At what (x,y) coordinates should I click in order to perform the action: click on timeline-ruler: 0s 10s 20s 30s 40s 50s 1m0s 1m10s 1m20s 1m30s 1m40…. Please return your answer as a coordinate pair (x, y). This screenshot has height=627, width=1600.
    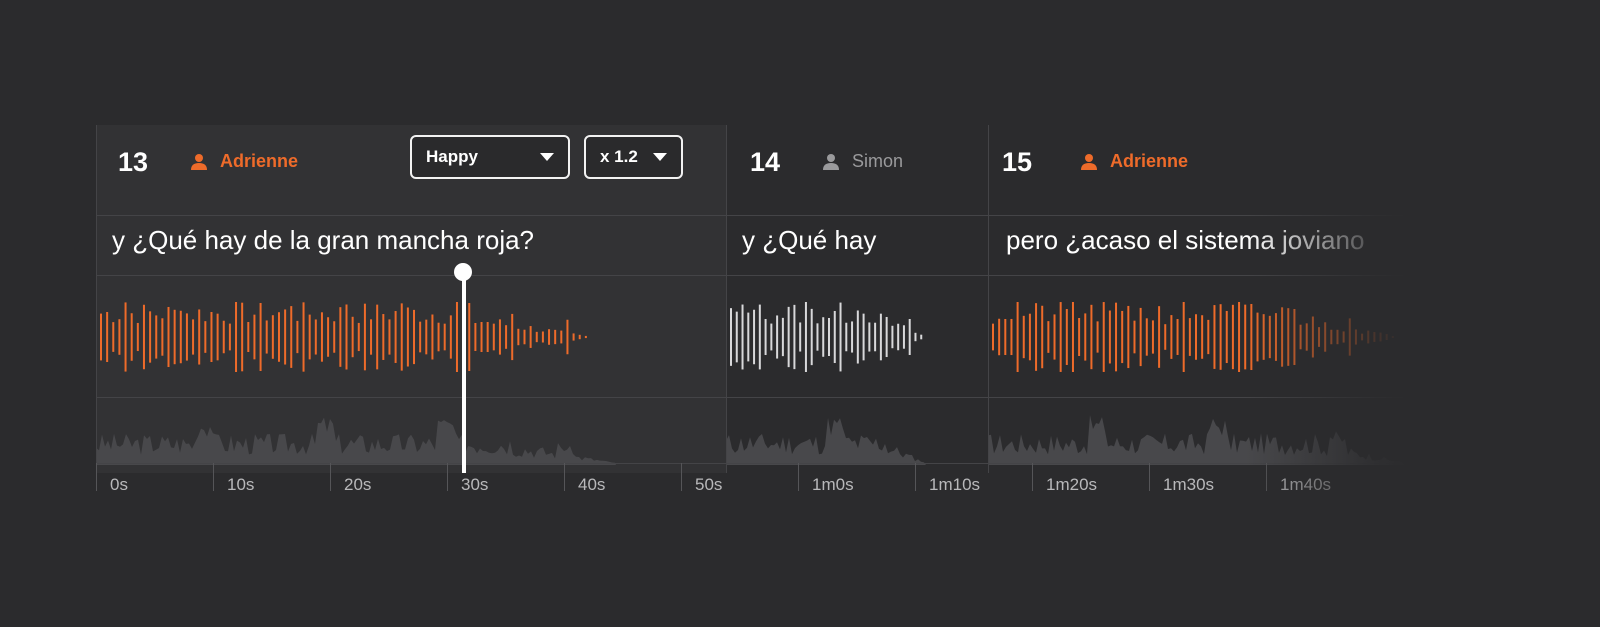
    Looking at the image, I should click on (751, 484).